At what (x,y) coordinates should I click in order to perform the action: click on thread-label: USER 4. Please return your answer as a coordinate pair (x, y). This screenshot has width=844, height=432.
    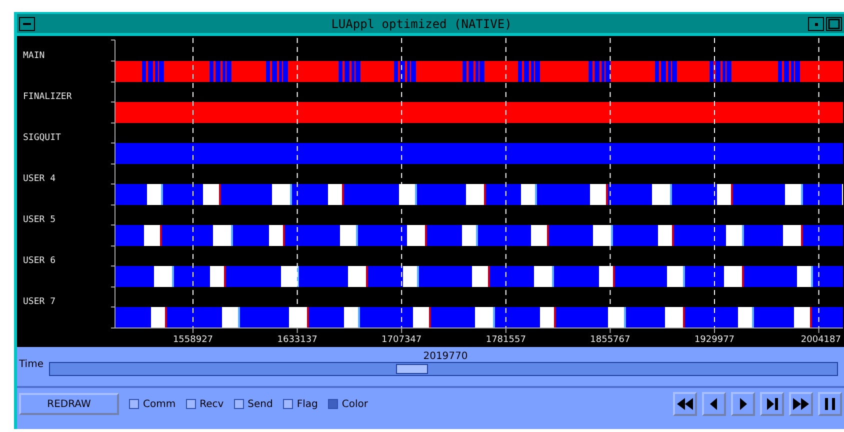
    Looking at the image, I should click on (39, 179).